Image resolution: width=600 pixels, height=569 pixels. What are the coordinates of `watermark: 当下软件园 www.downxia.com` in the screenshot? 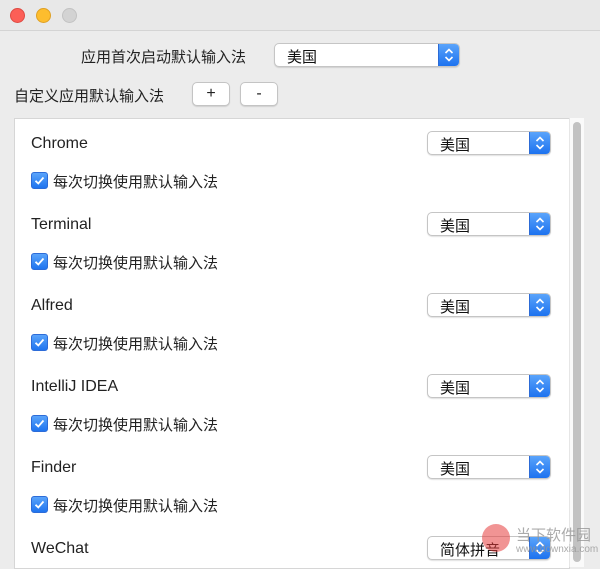 It's located at (538, 543).